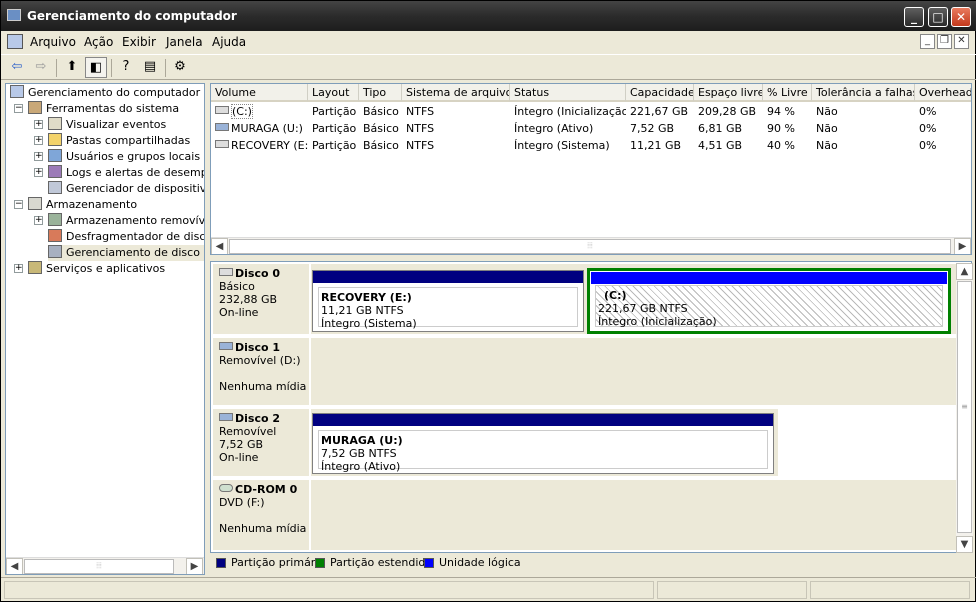  I want to click on partition-name: MURAGA (U:), so click(362, 440).